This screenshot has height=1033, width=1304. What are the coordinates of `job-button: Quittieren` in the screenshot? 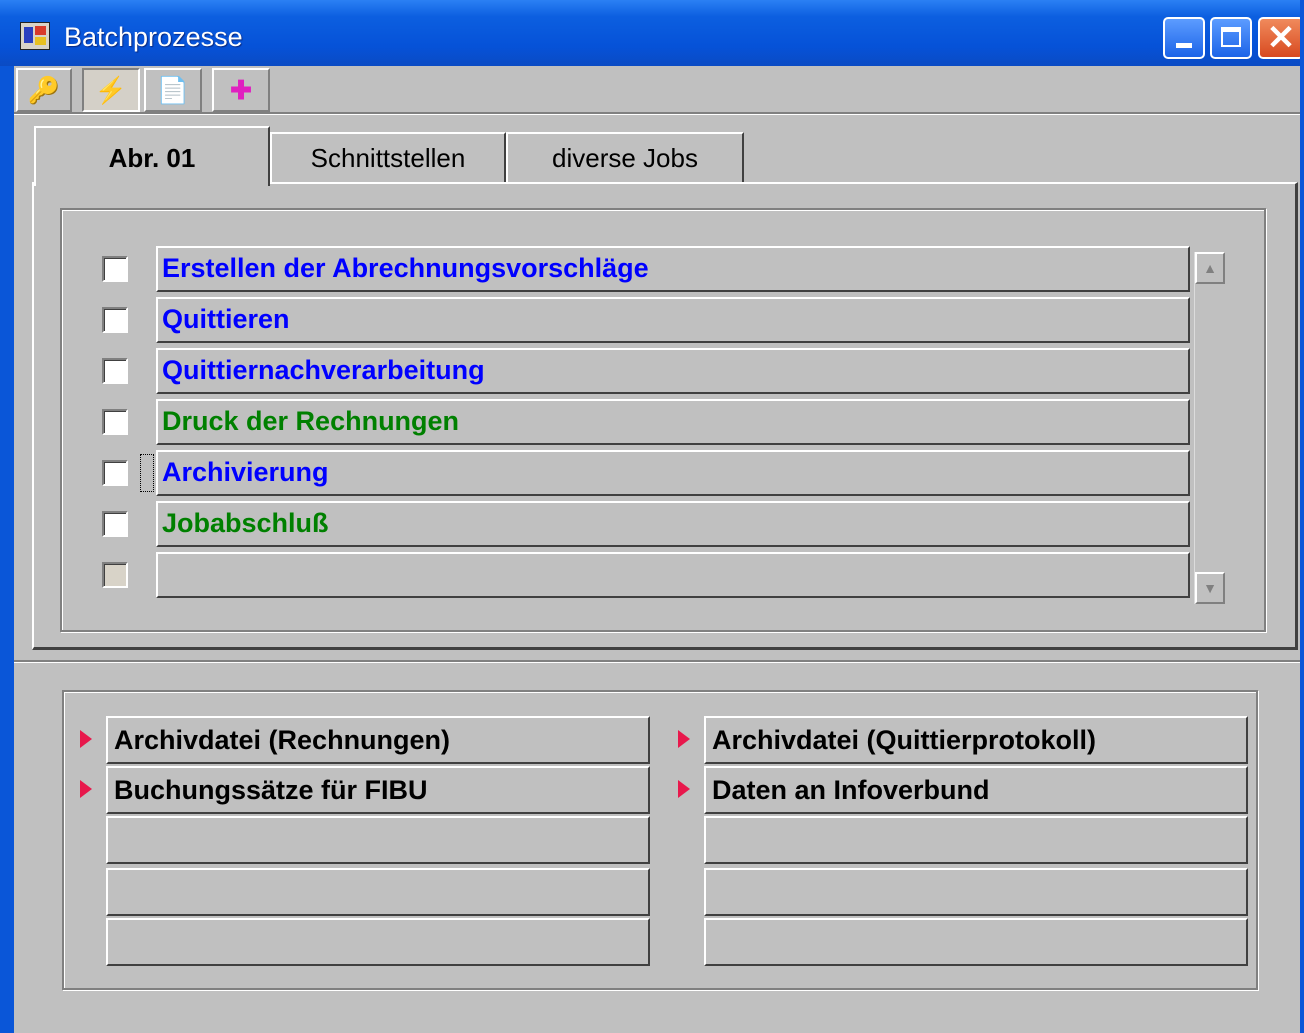 It's located at (673, 320).